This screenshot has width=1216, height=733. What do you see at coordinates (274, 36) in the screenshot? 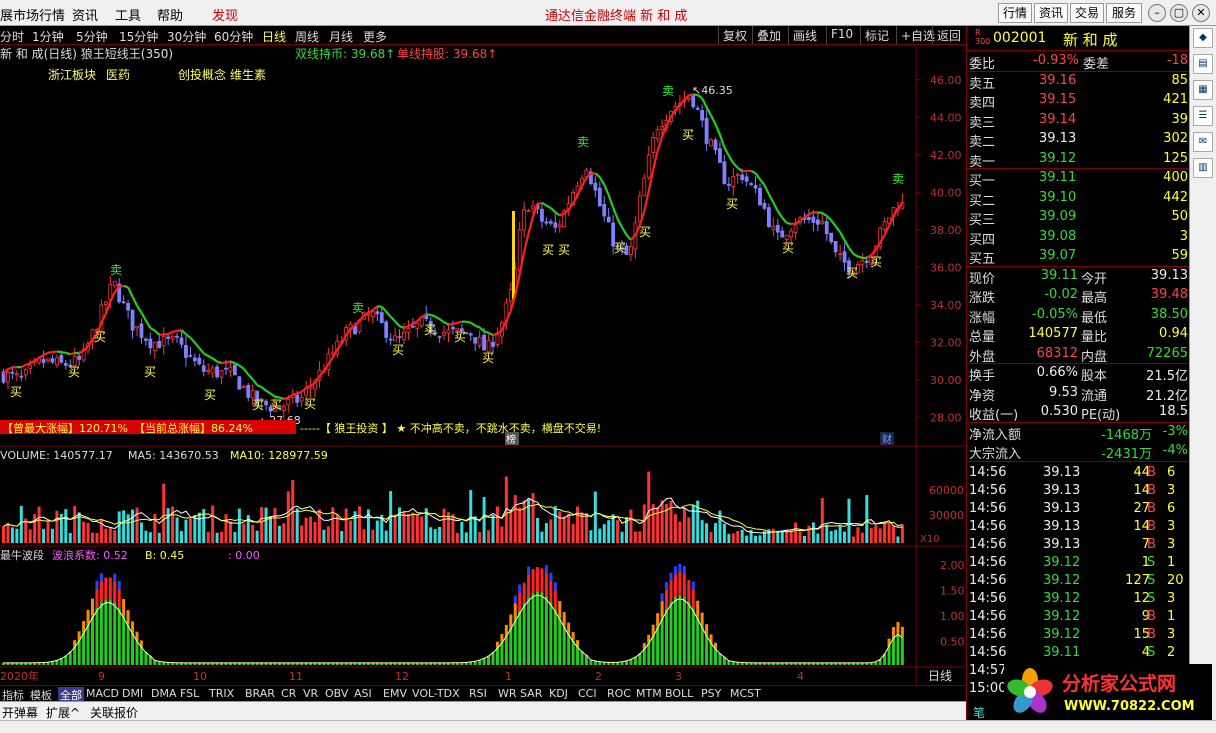
I see `period-daily: 日线` at bounding box center [274, 36].